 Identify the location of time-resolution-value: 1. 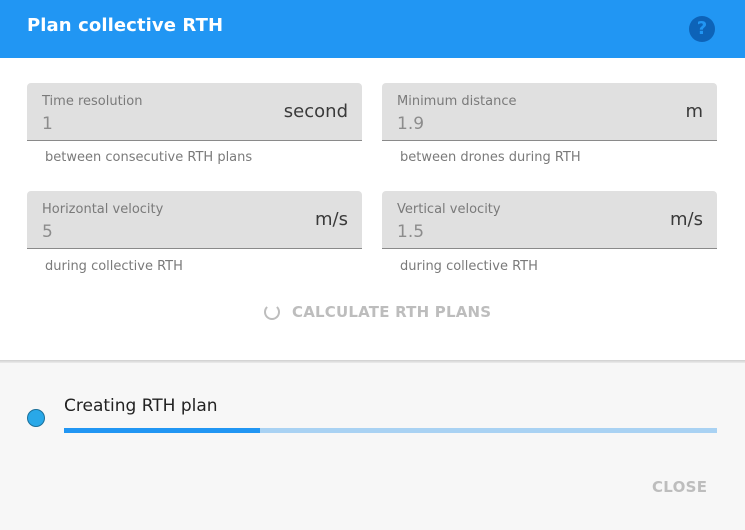
(47, 124).